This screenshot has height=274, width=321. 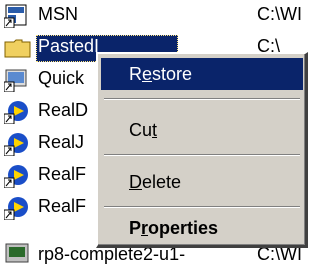 I want to click on menu-mnemonic: r, so click(x=145, y=228).